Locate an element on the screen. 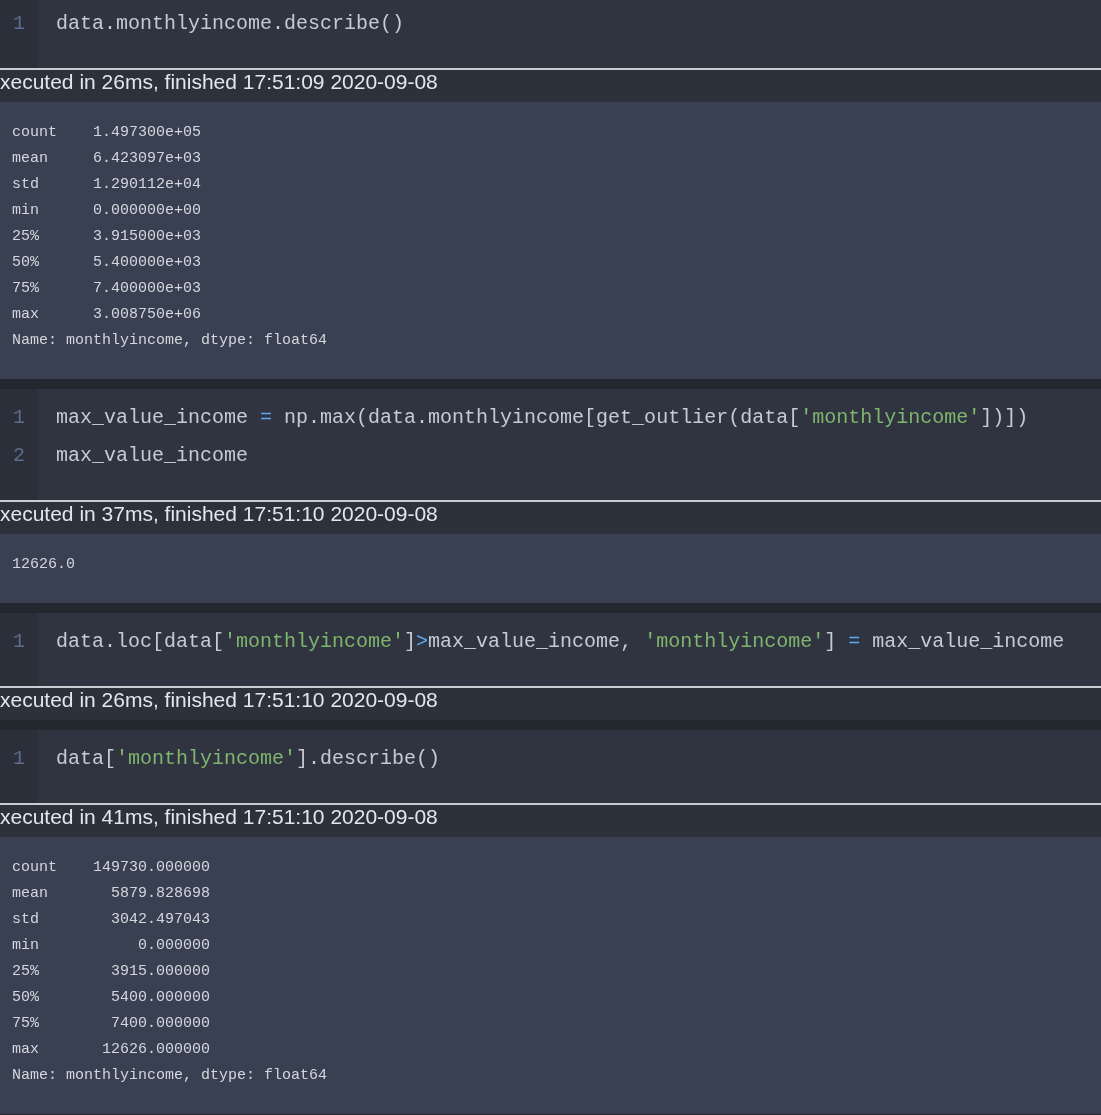 The image size is (1101, 1115). execution-time: xecuted in 26ms, finished 17:51:10 2020-09-08 is located at coordinates (550, 704).